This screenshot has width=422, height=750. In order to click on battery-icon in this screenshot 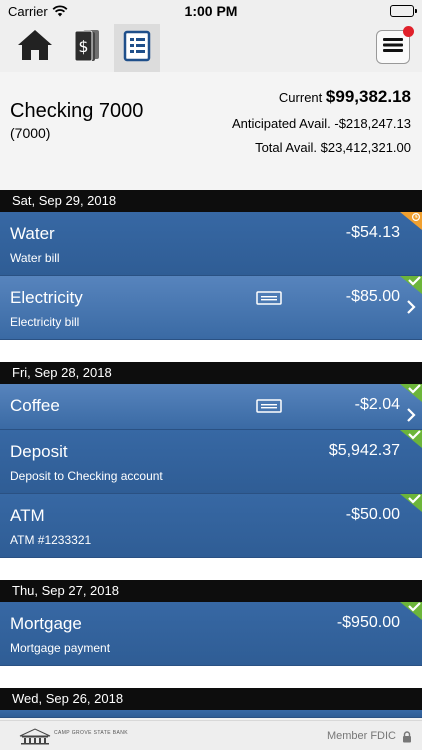, I will do `click(403, 11)`.